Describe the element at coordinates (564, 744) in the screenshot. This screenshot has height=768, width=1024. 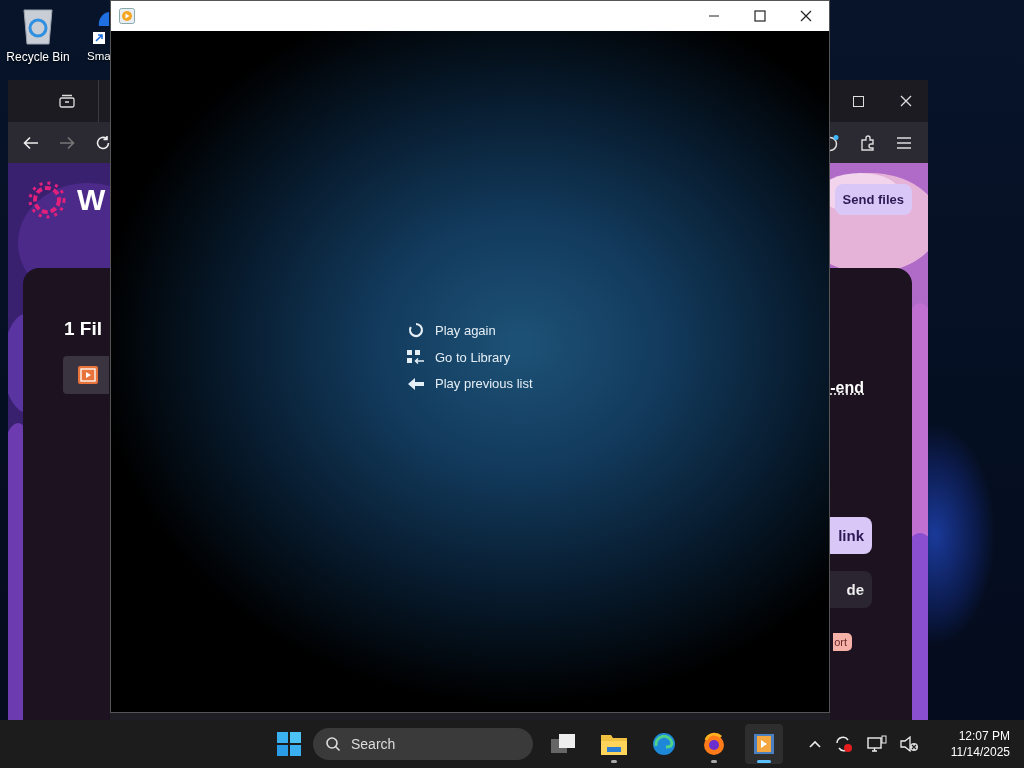
I see `task-view-icon` at that location.